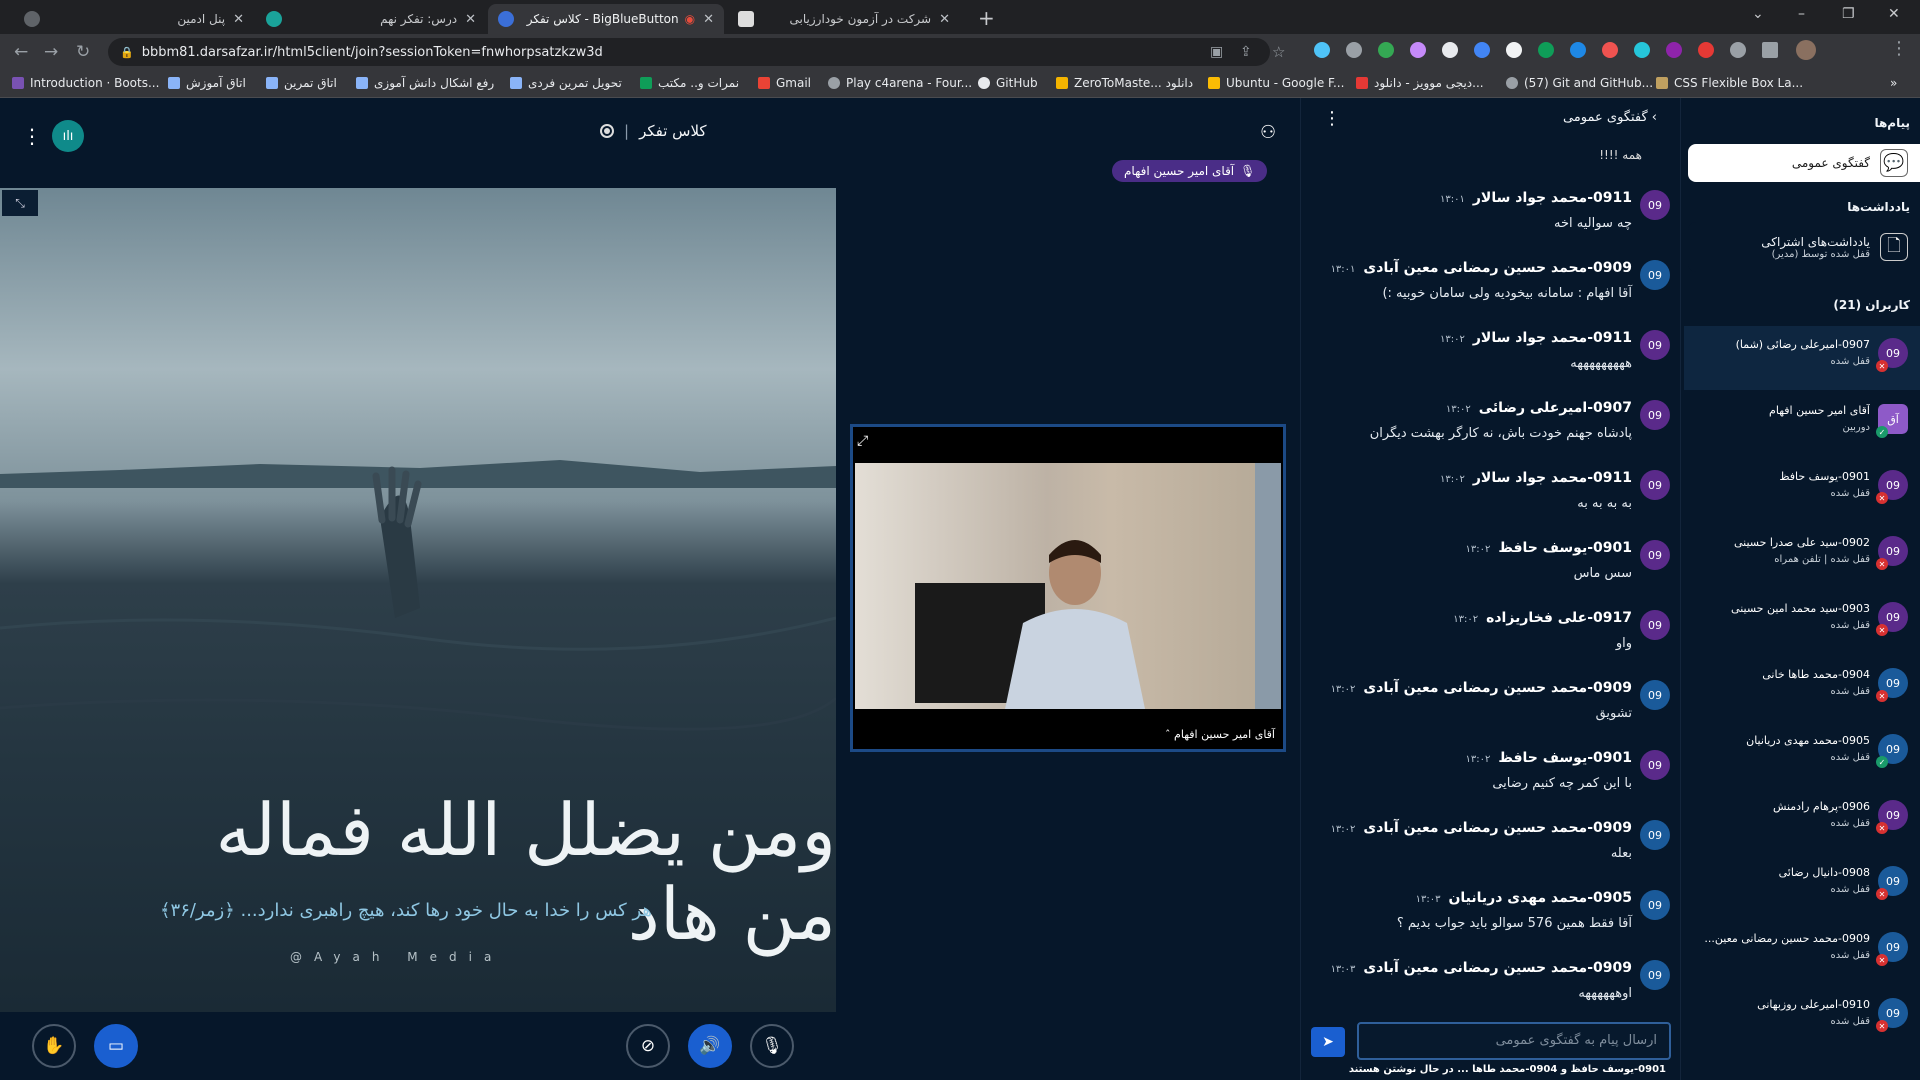  What do you see at coordinates (1621, 853) in the screenshot?
I see `message-text: بعله` at bounding box center [1621, 853].